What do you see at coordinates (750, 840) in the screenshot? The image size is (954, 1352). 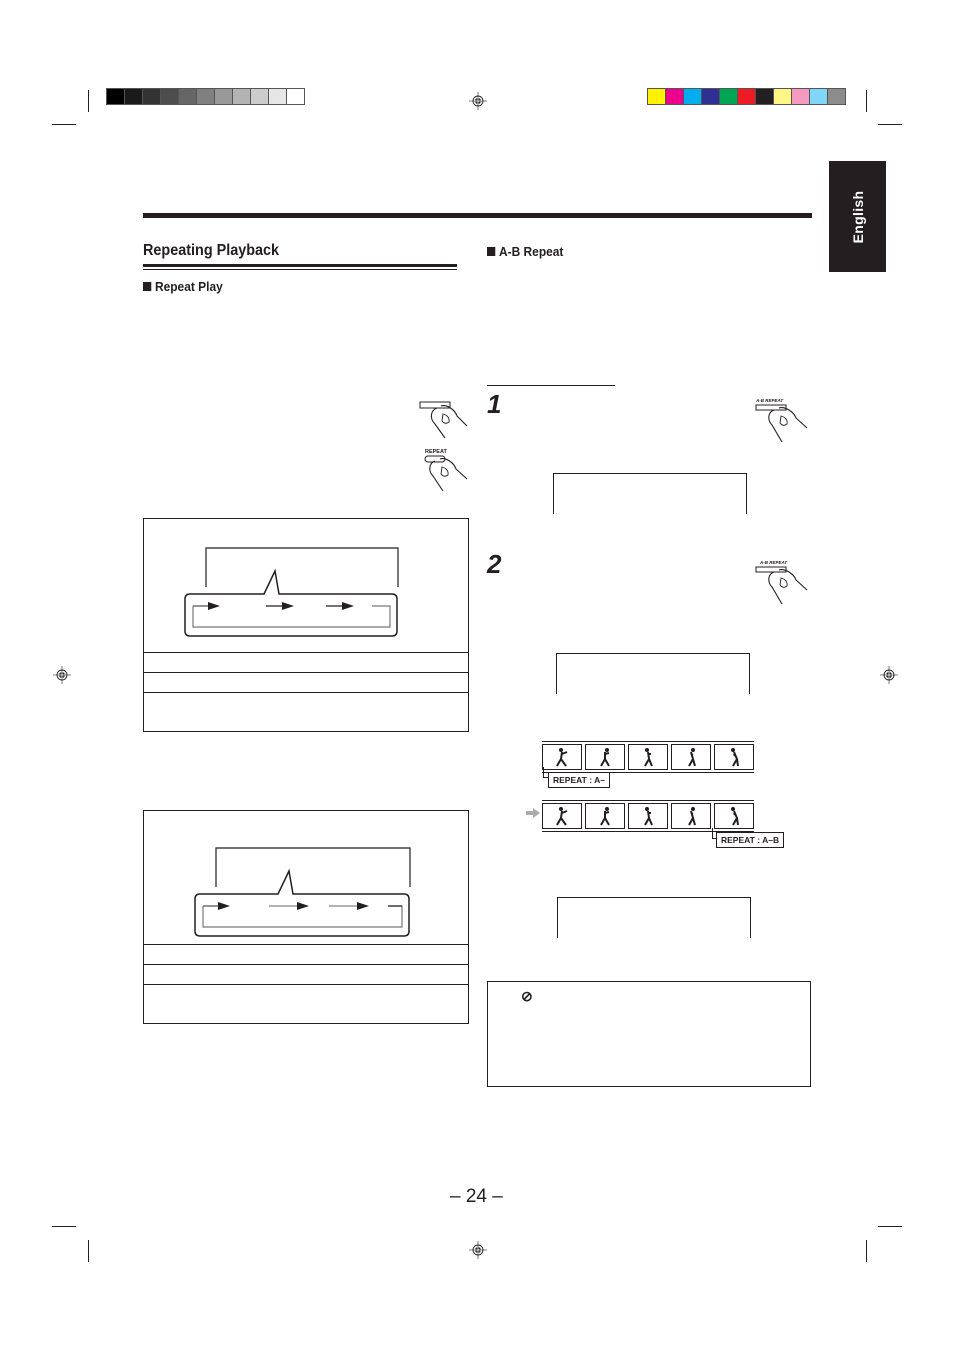 I see `repeat-ab-tag: REPEAT : A–B` at bounding box center [750, 840].